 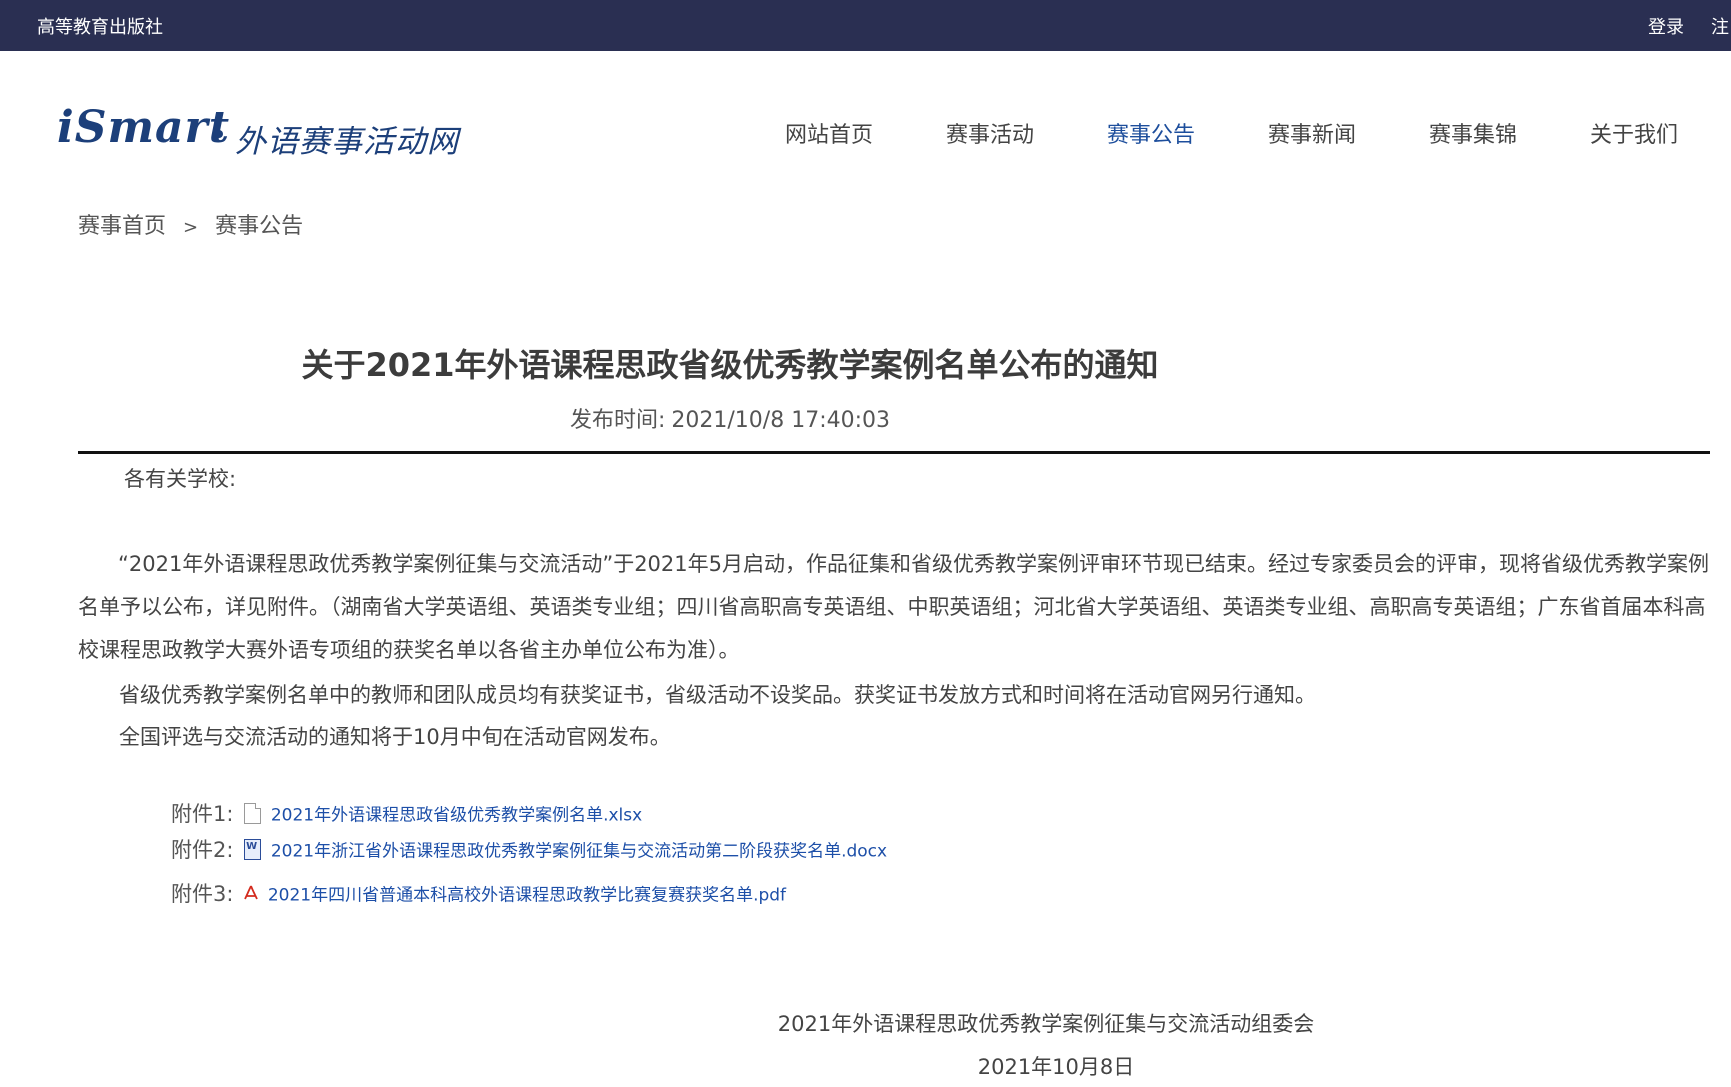 What do you see at coordinates (180, 479) in the screenshot?
I see `greeting: 各有关学校:` at bounding box center [180, 479].